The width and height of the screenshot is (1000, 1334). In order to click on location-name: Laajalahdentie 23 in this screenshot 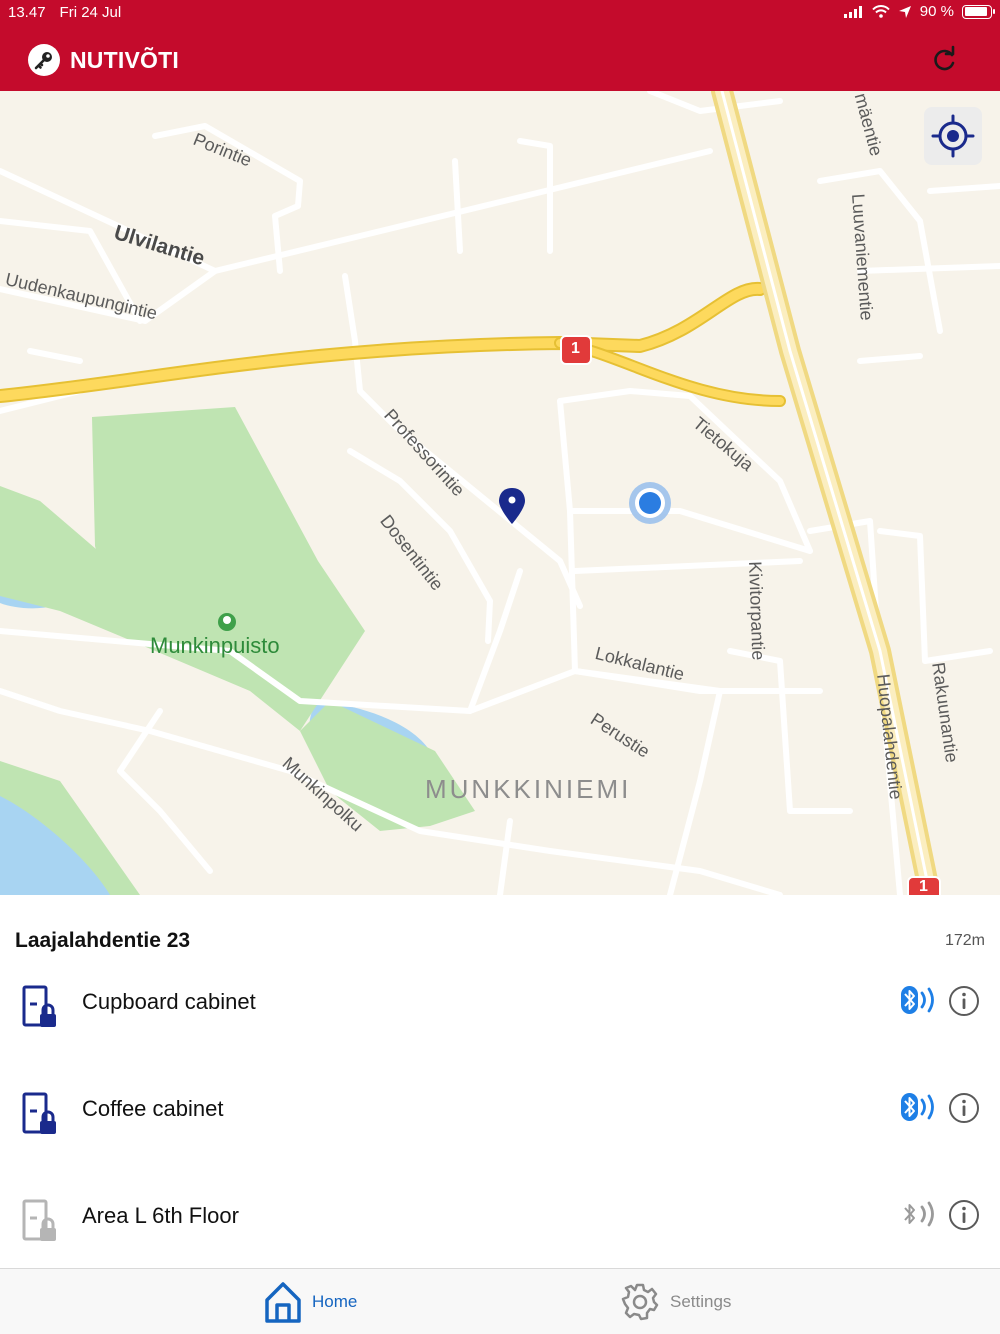, I will do `click(103, 940)`.